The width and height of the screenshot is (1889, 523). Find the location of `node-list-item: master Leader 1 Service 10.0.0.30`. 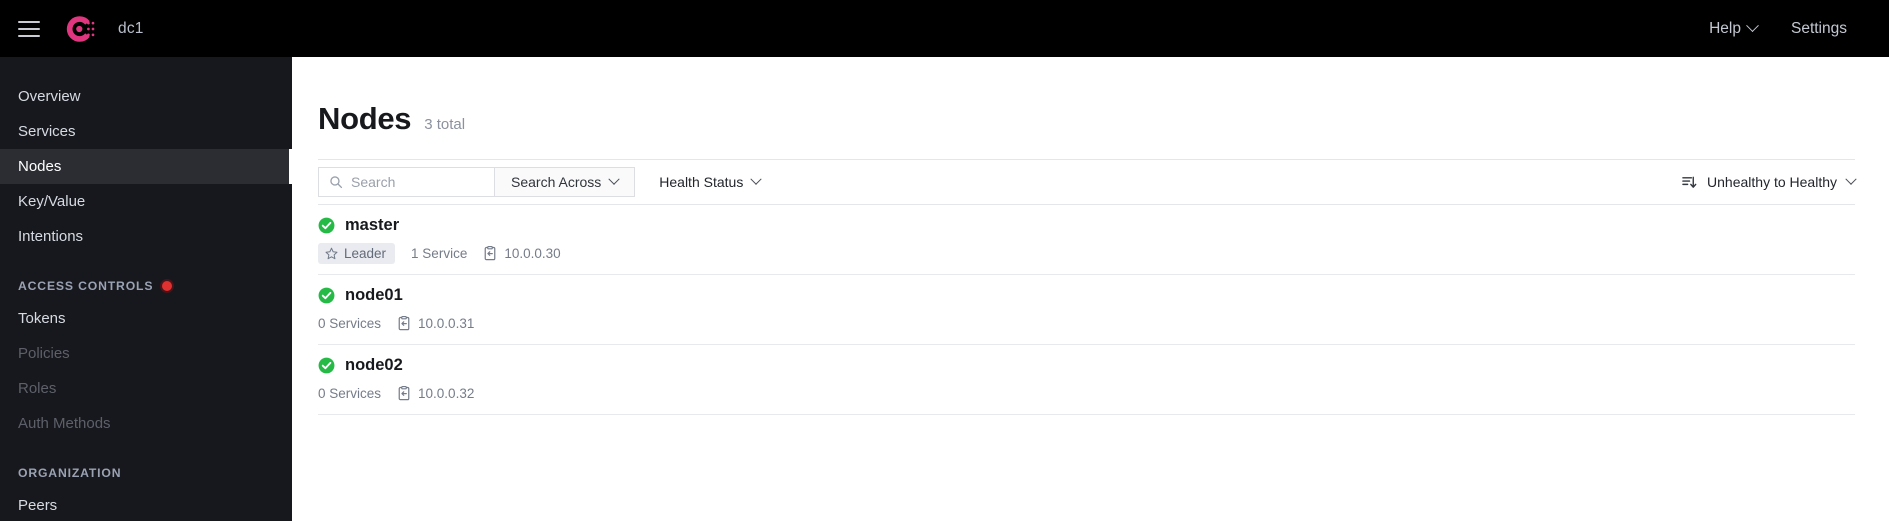

node-list-item: master Leader 1 Service 10.0.0.30 is located at coordinates (1086, 240).